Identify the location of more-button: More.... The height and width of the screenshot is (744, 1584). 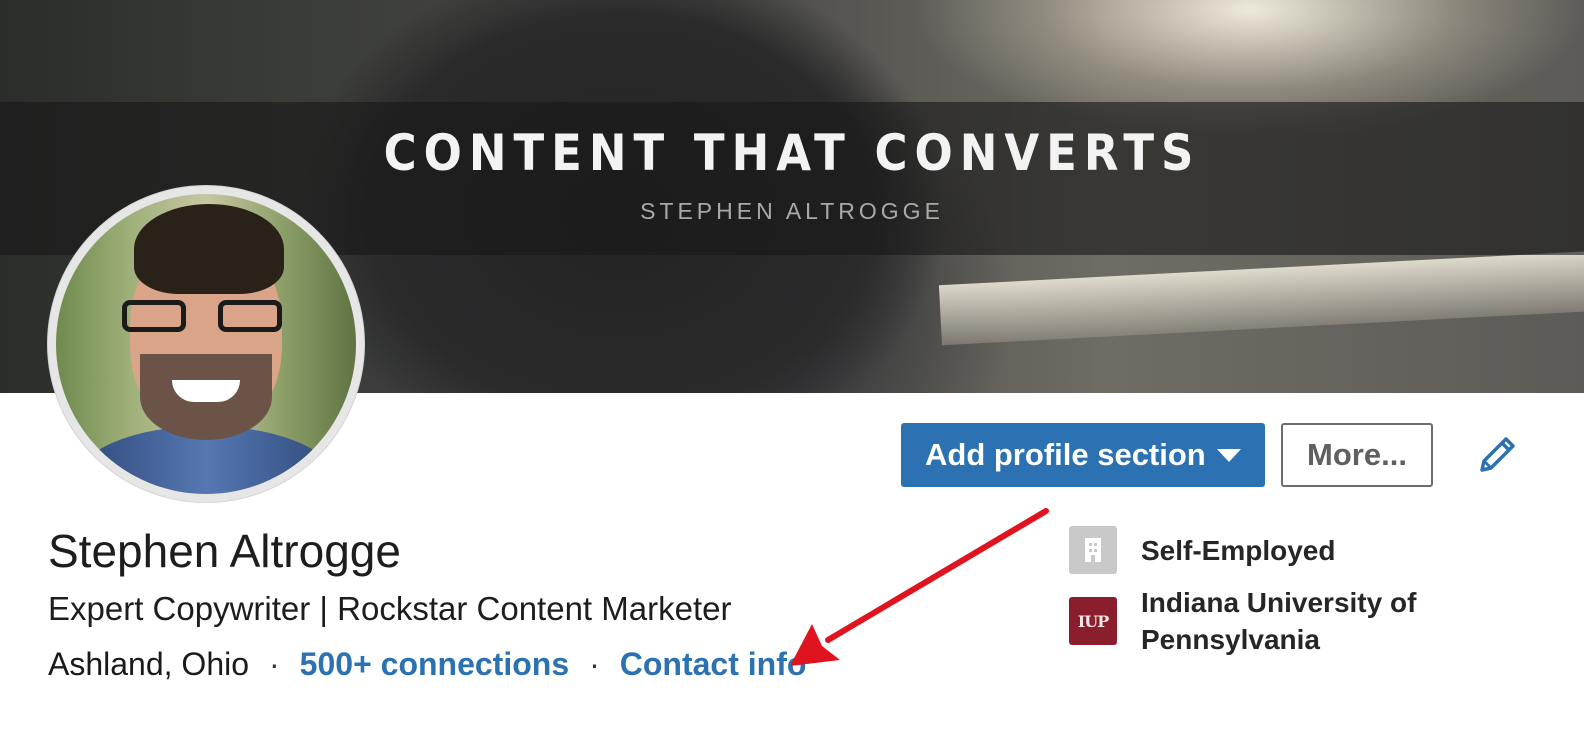
(1357, 455).